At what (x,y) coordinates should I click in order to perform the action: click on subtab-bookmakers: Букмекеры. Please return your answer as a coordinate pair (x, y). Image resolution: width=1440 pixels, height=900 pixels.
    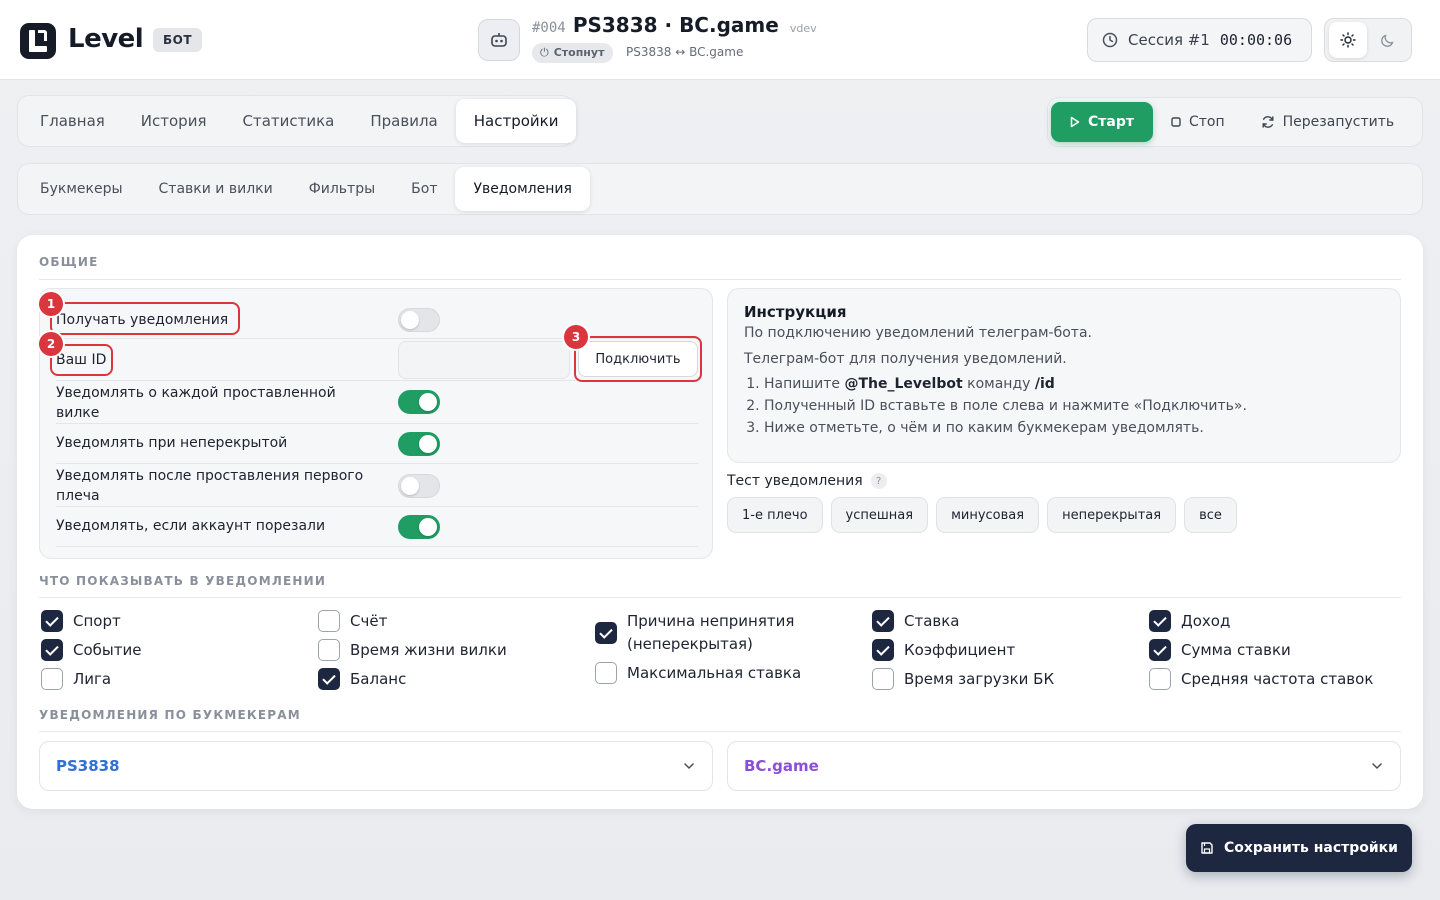
    Looking at the image, I should click on (81, 189).